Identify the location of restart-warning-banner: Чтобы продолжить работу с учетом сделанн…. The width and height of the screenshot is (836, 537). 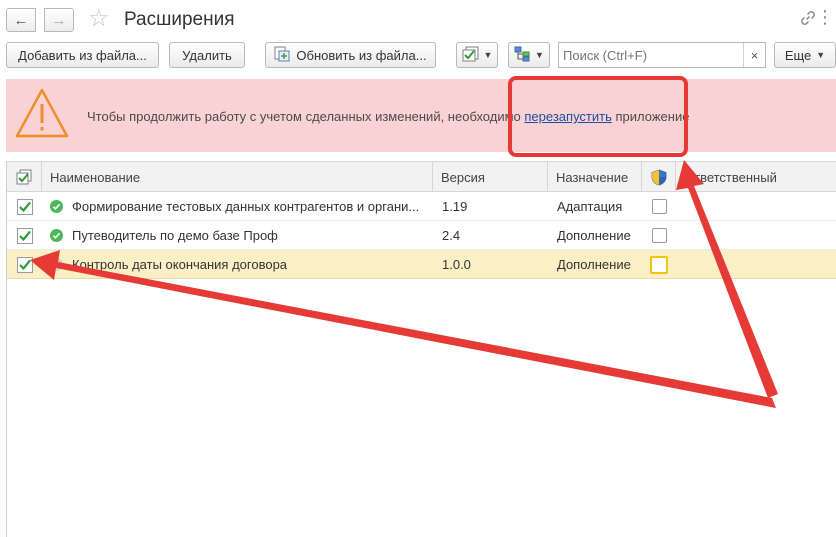
(421, 115).